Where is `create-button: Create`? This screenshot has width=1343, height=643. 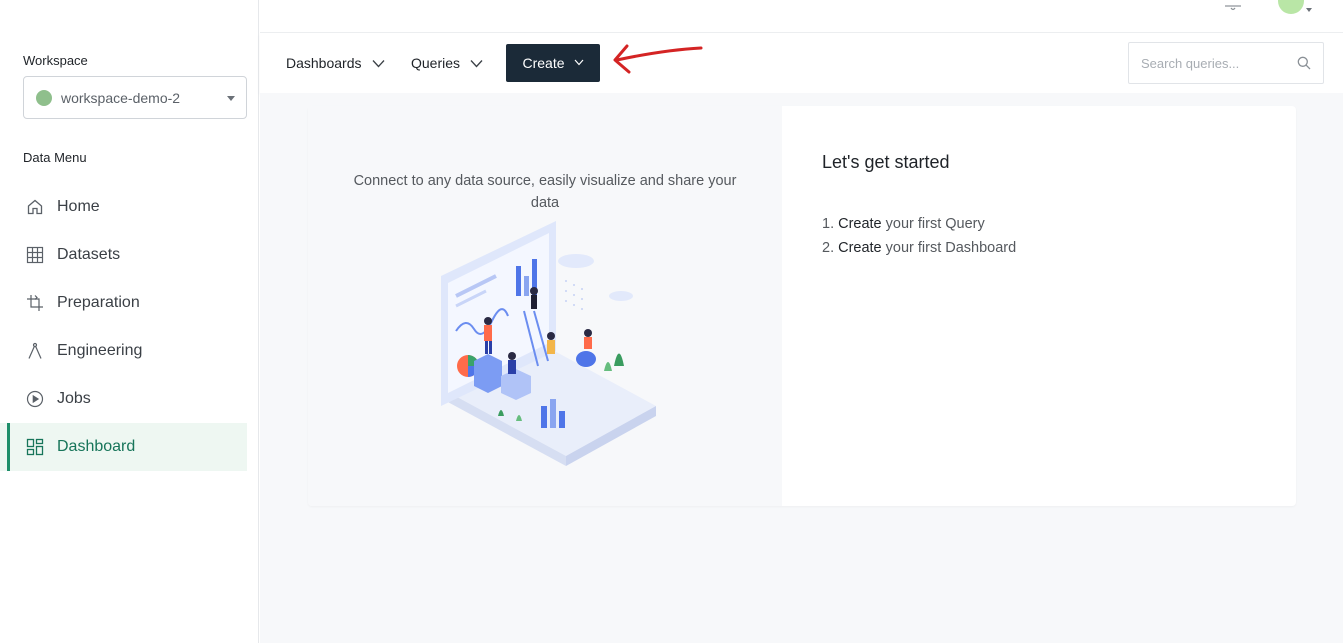
create-button: Create is located at coordinates (553, 63).